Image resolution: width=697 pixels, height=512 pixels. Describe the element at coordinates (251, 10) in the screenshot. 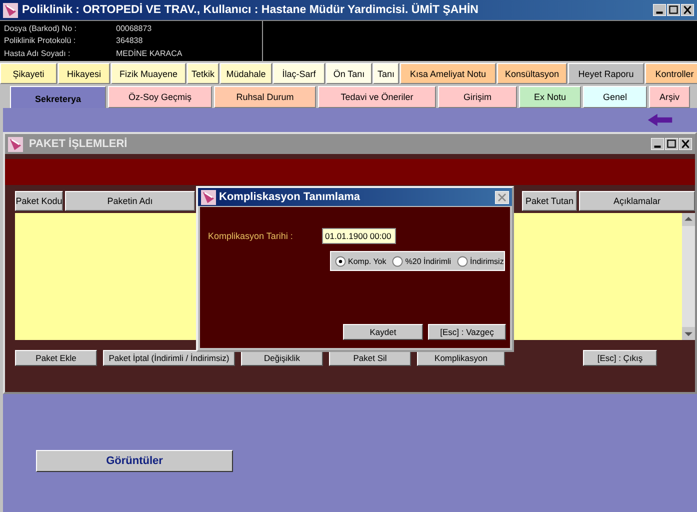

I see `window-title: Poliklinik : ORTOPEDİ VE TRAV., Kullanıcı : Hastane Müdür Yardimcisi. ÜMİT ŞAHİN` at that location.